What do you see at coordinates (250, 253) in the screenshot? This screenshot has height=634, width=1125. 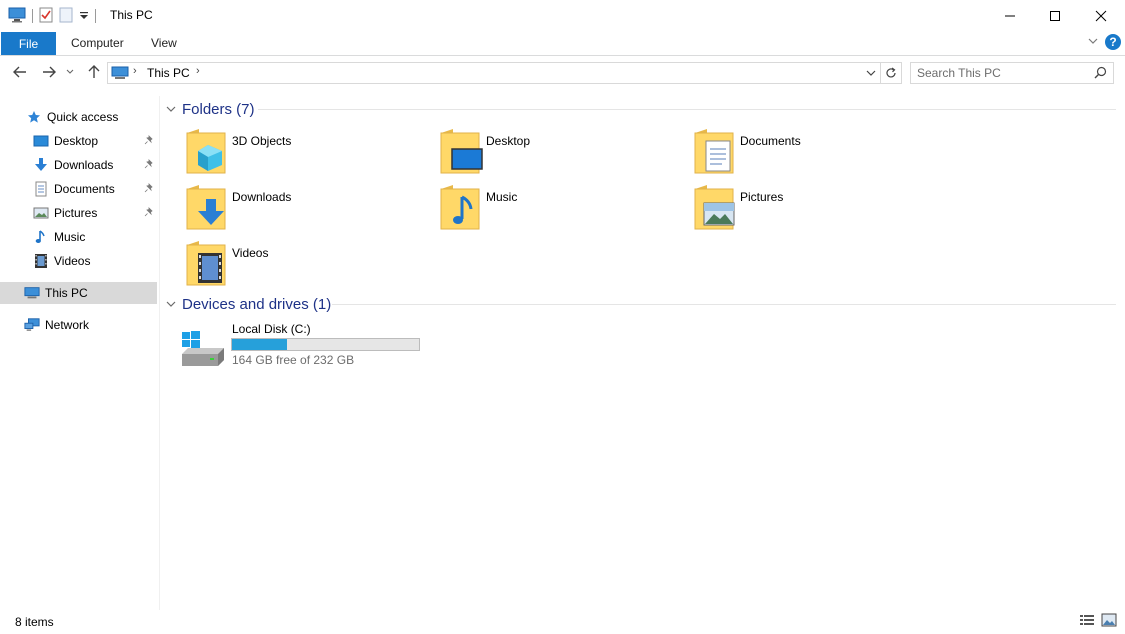 I see `folder-label: Videos` at bounding box center [250, 253].